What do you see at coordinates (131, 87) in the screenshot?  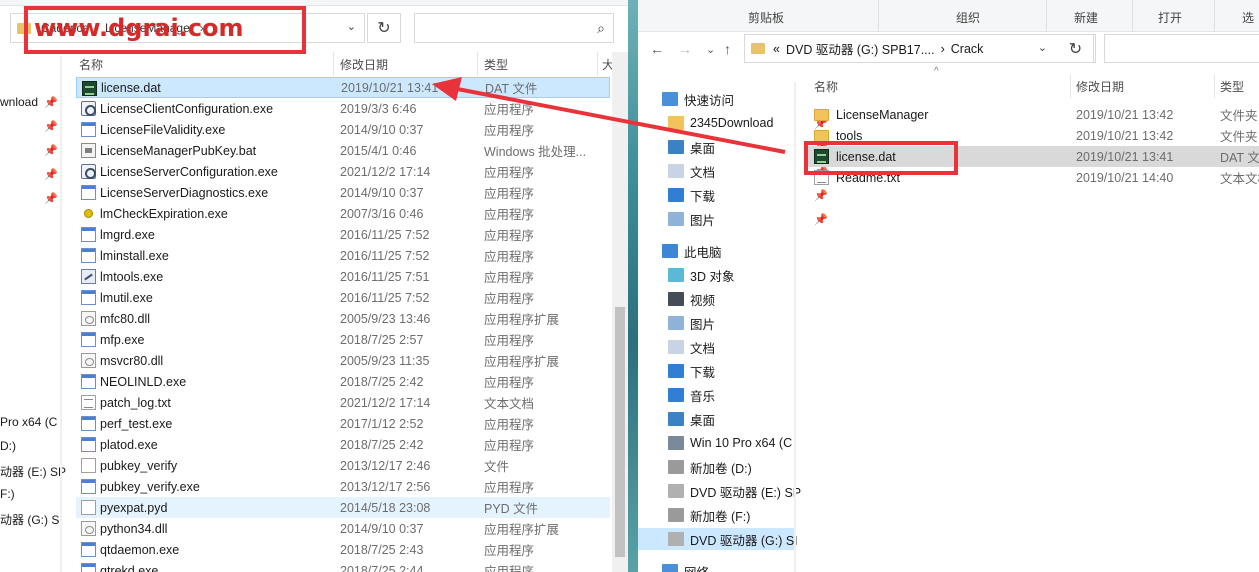 I see `file-name: license.dat` at bounding box center [131, 87].